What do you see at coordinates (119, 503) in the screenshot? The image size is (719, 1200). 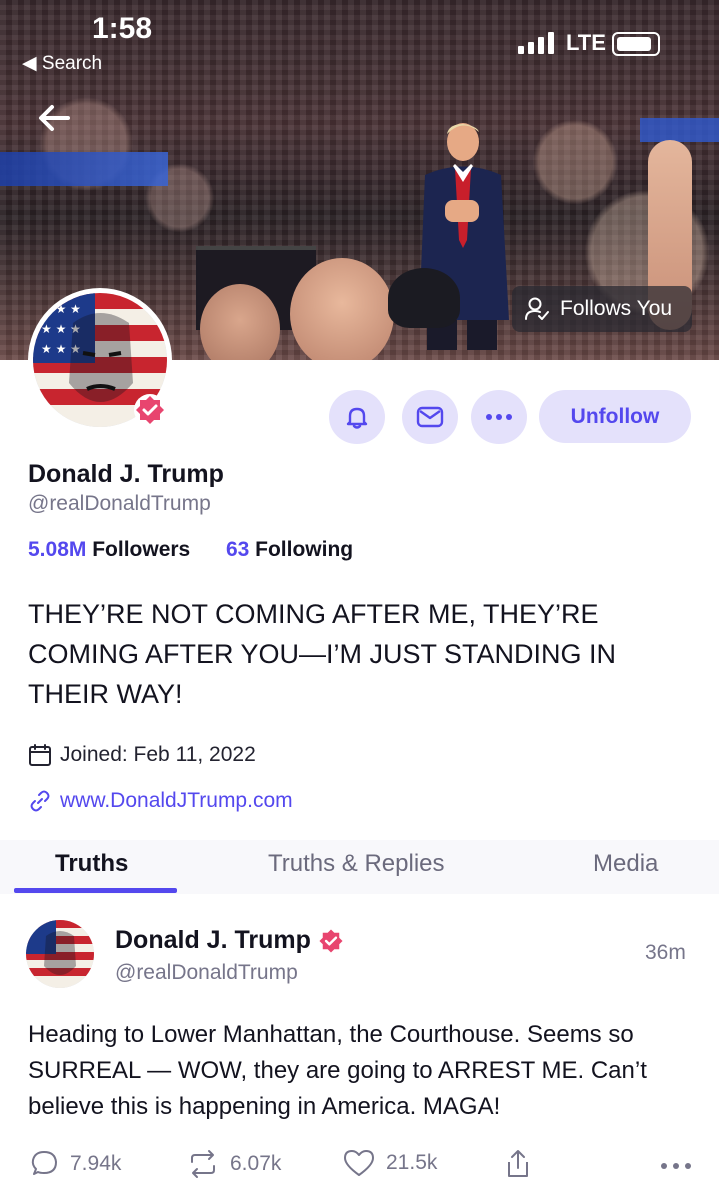 I see `profile-handle: @realDonaldTrump` at bounding box center [119, 503].